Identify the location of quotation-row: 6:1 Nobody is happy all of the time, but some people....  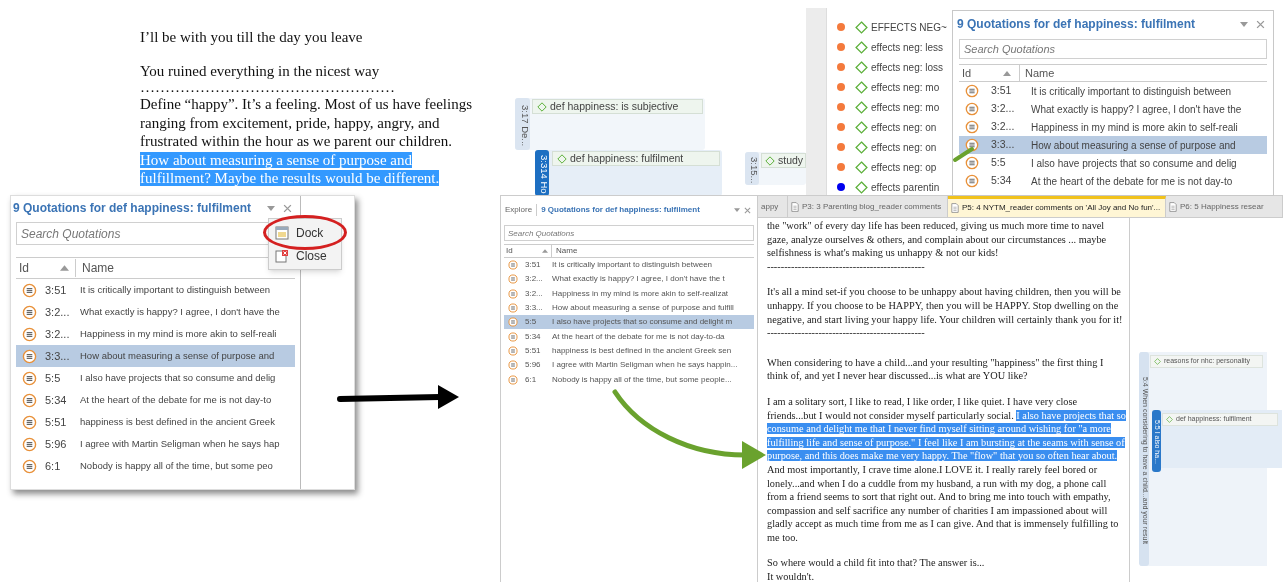
(629, 379).